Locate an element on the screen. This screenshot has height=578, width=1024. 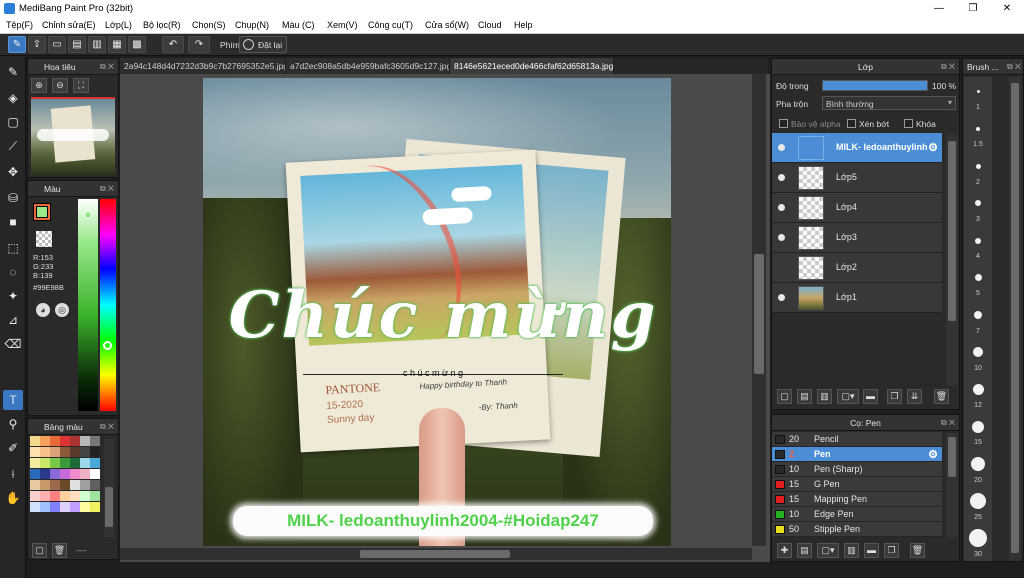
menu-color: Màu (C) is located at coordinates (298, 25).